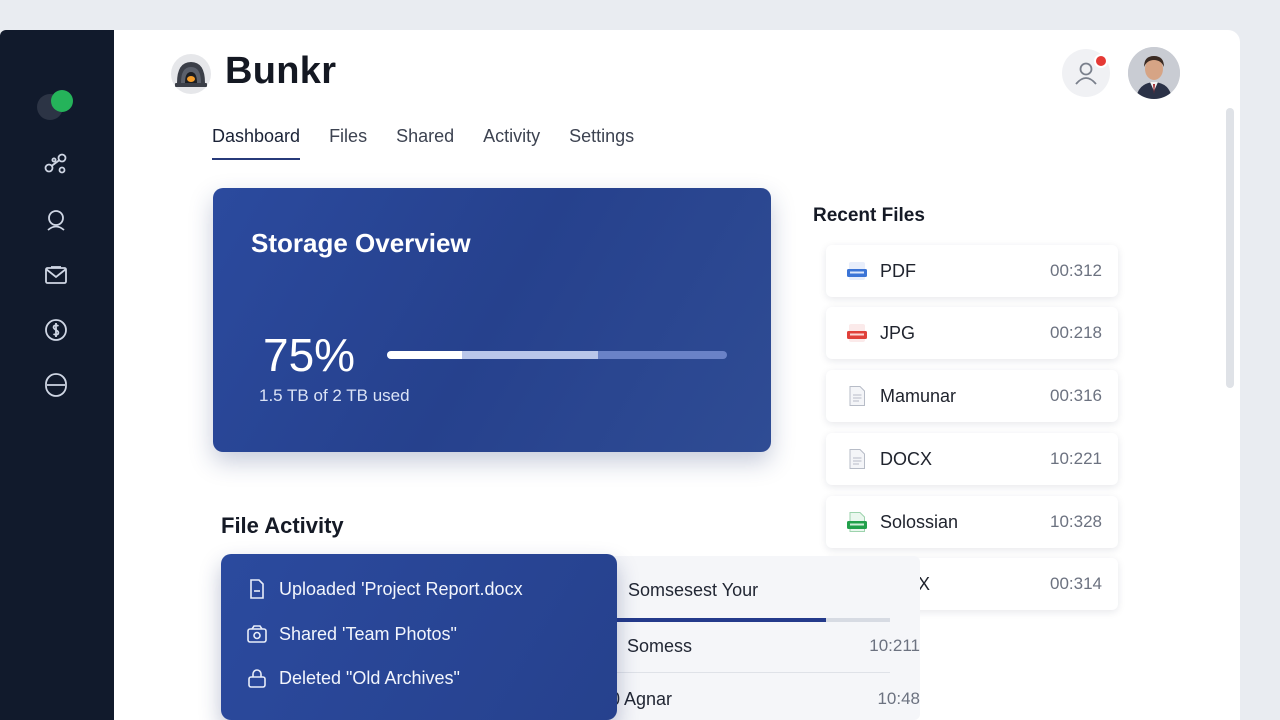 The width and height of the screenshot is (1280, 720). What do you see at coordinates (919, 521) in the screenshot?
I see `file-name: Solossian` at bounding box center [919, 521].